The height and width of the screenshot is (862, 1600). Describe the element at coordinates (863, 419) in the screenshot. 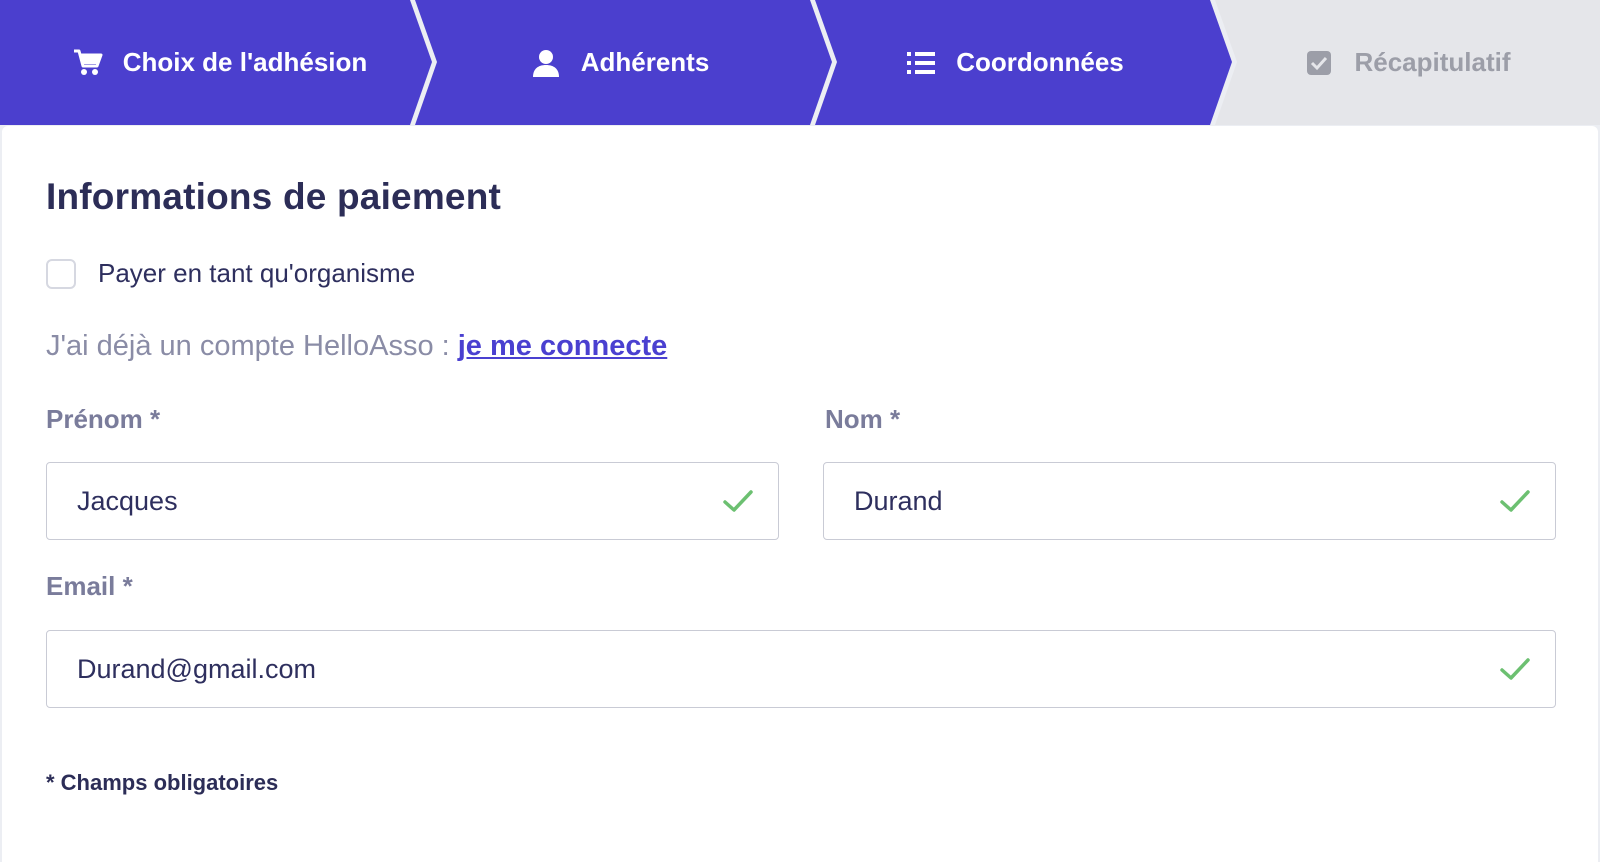

I see `lastname-label: Nom *` at that location.